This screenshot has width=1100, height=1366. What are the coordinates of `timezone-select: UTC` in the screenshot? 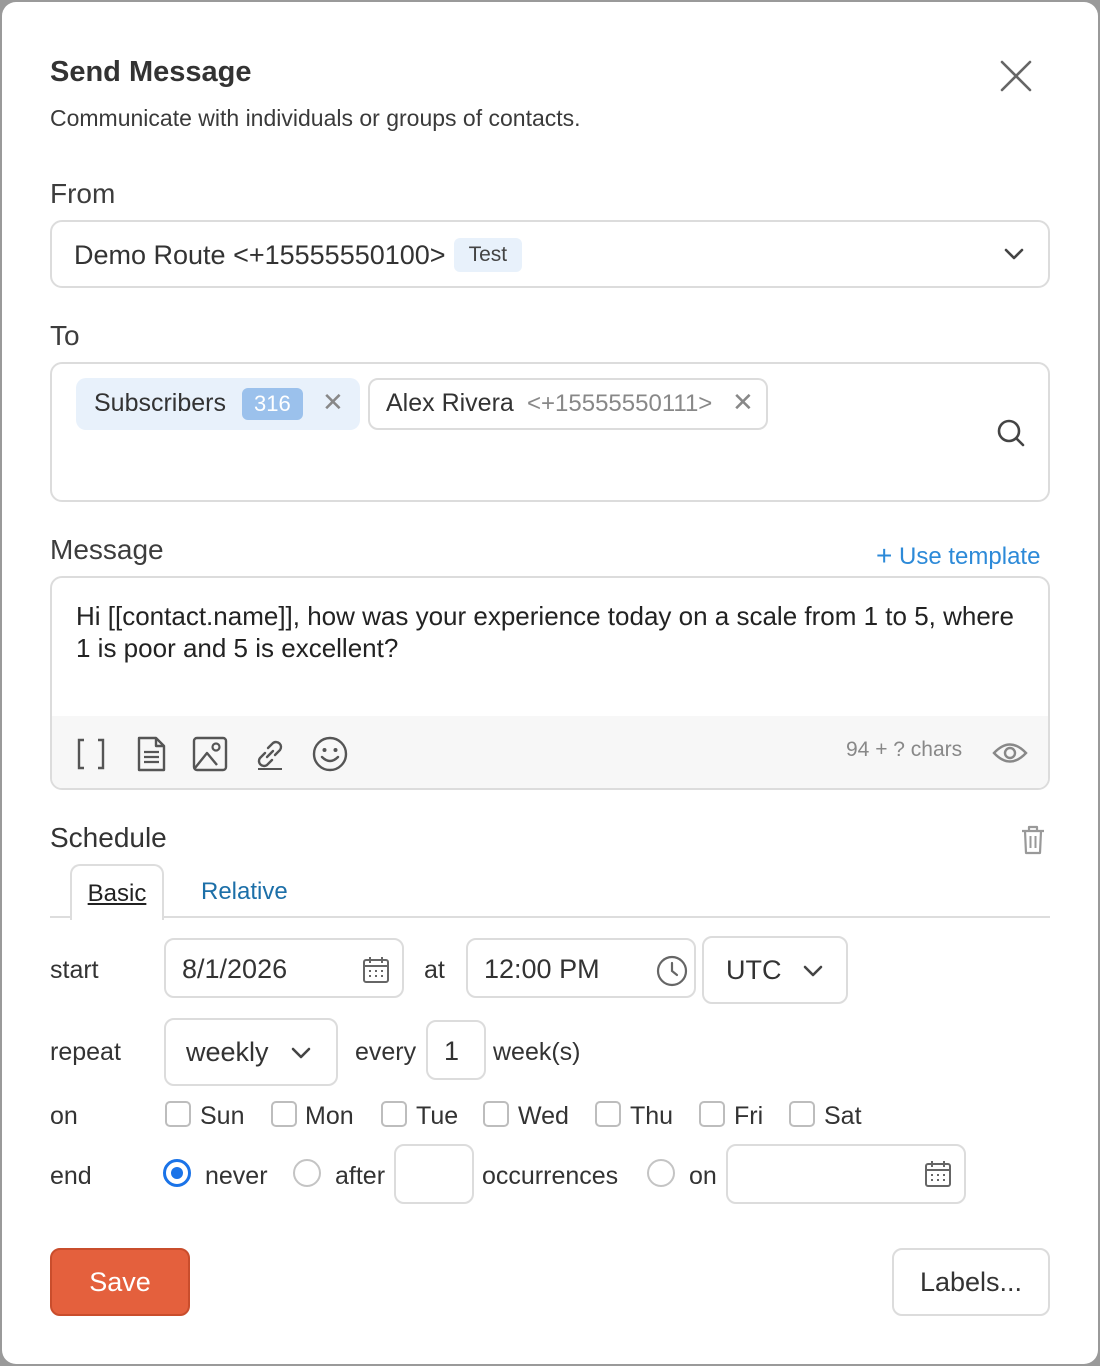 It's located at (775, 970).